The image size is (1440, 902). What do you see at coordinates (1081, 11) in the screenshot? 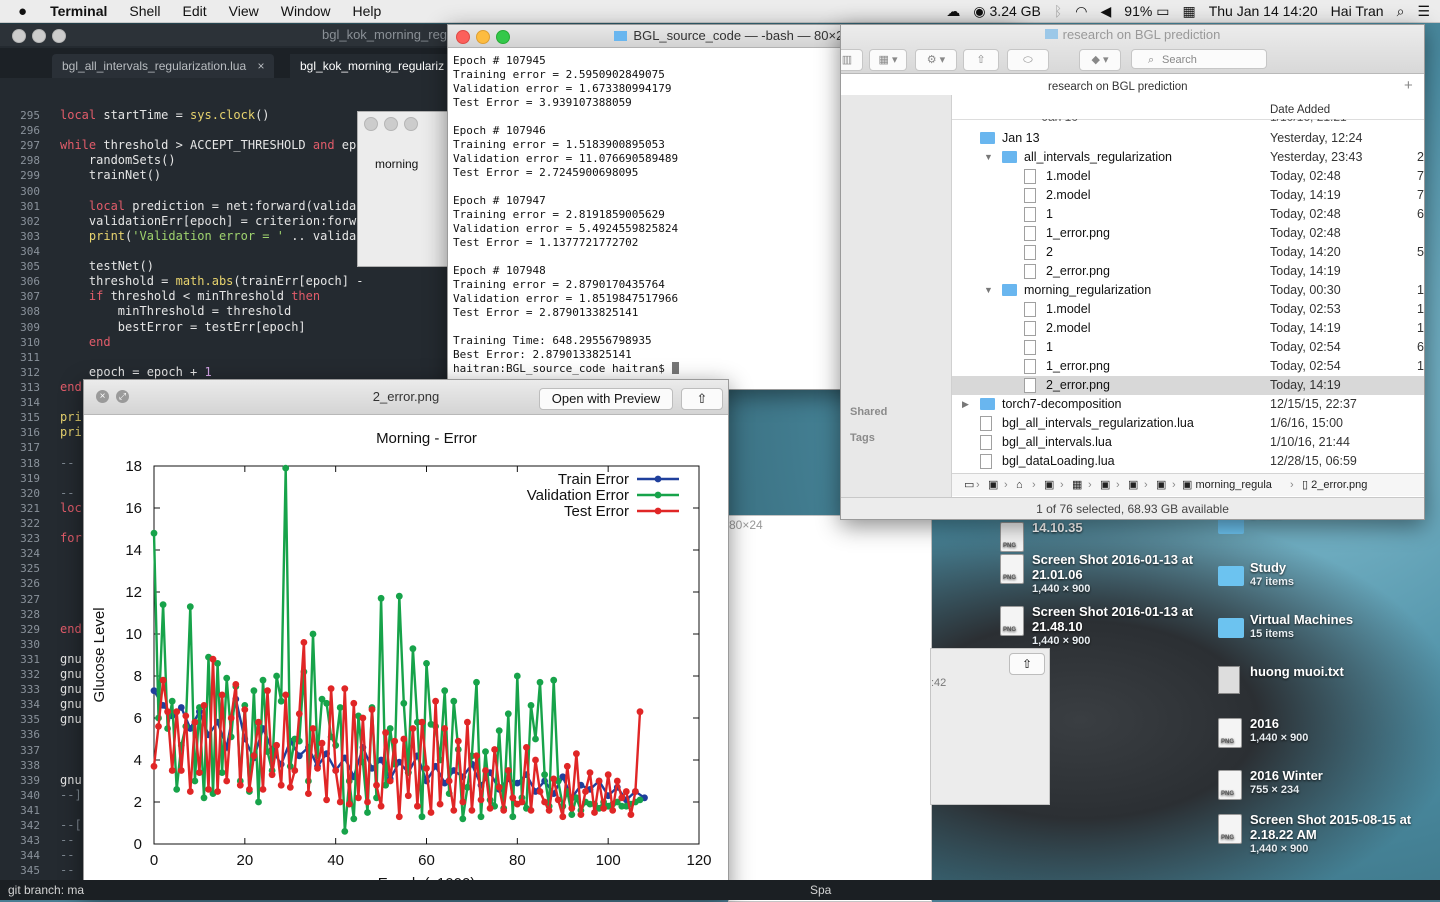
I see `wifi-icon: ◠` at bounding box center [1081, 11].